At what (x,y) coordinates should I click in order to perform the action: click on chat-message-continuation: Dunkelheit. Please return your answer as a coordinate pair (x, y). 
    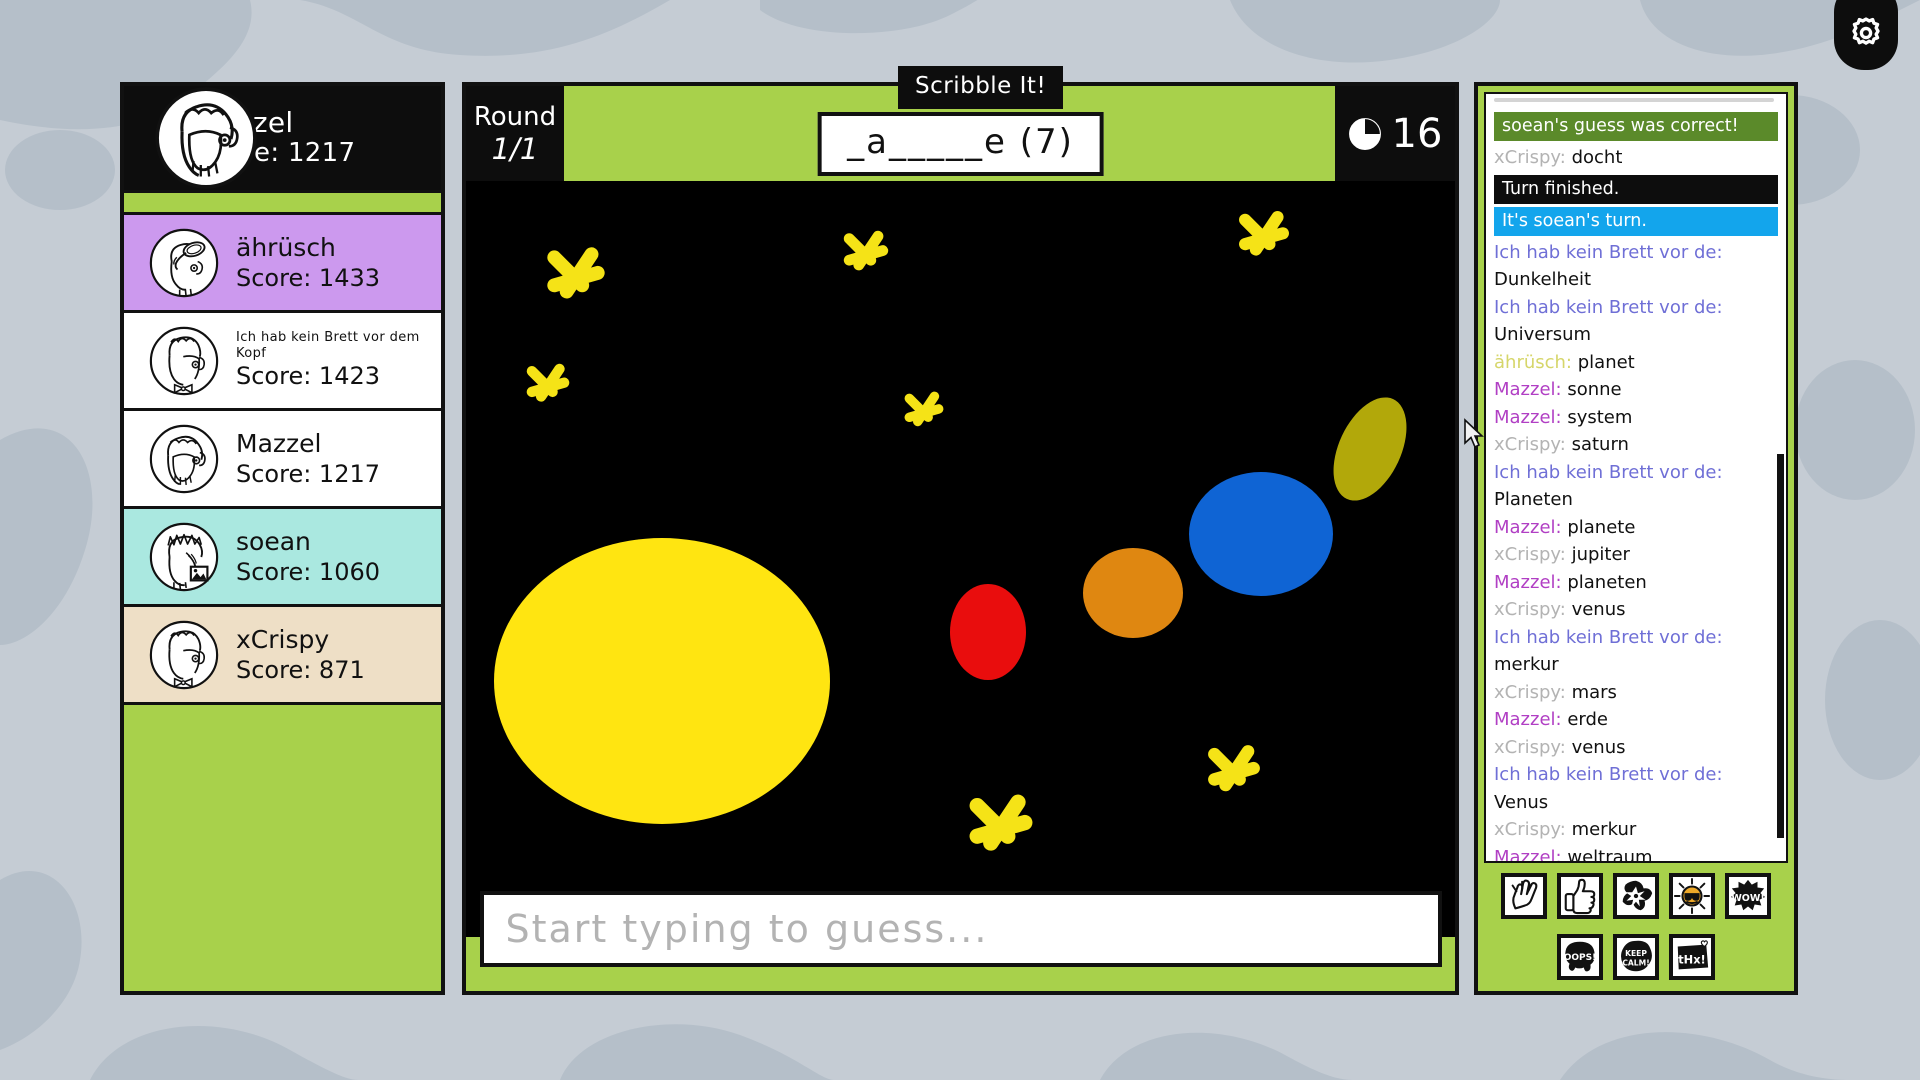
    Looking at the image, I should click on (1636, 280).